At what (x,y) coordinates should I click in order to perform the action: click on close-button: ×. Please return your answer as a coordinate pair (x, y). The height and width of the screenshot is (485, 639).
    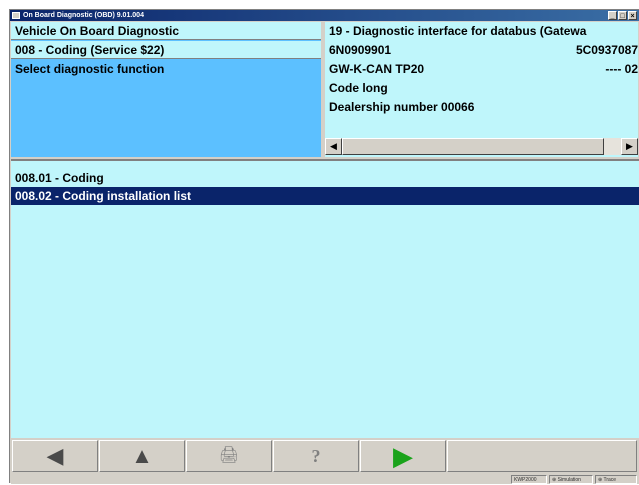
    Looking at the image, I should click on (632, 15).